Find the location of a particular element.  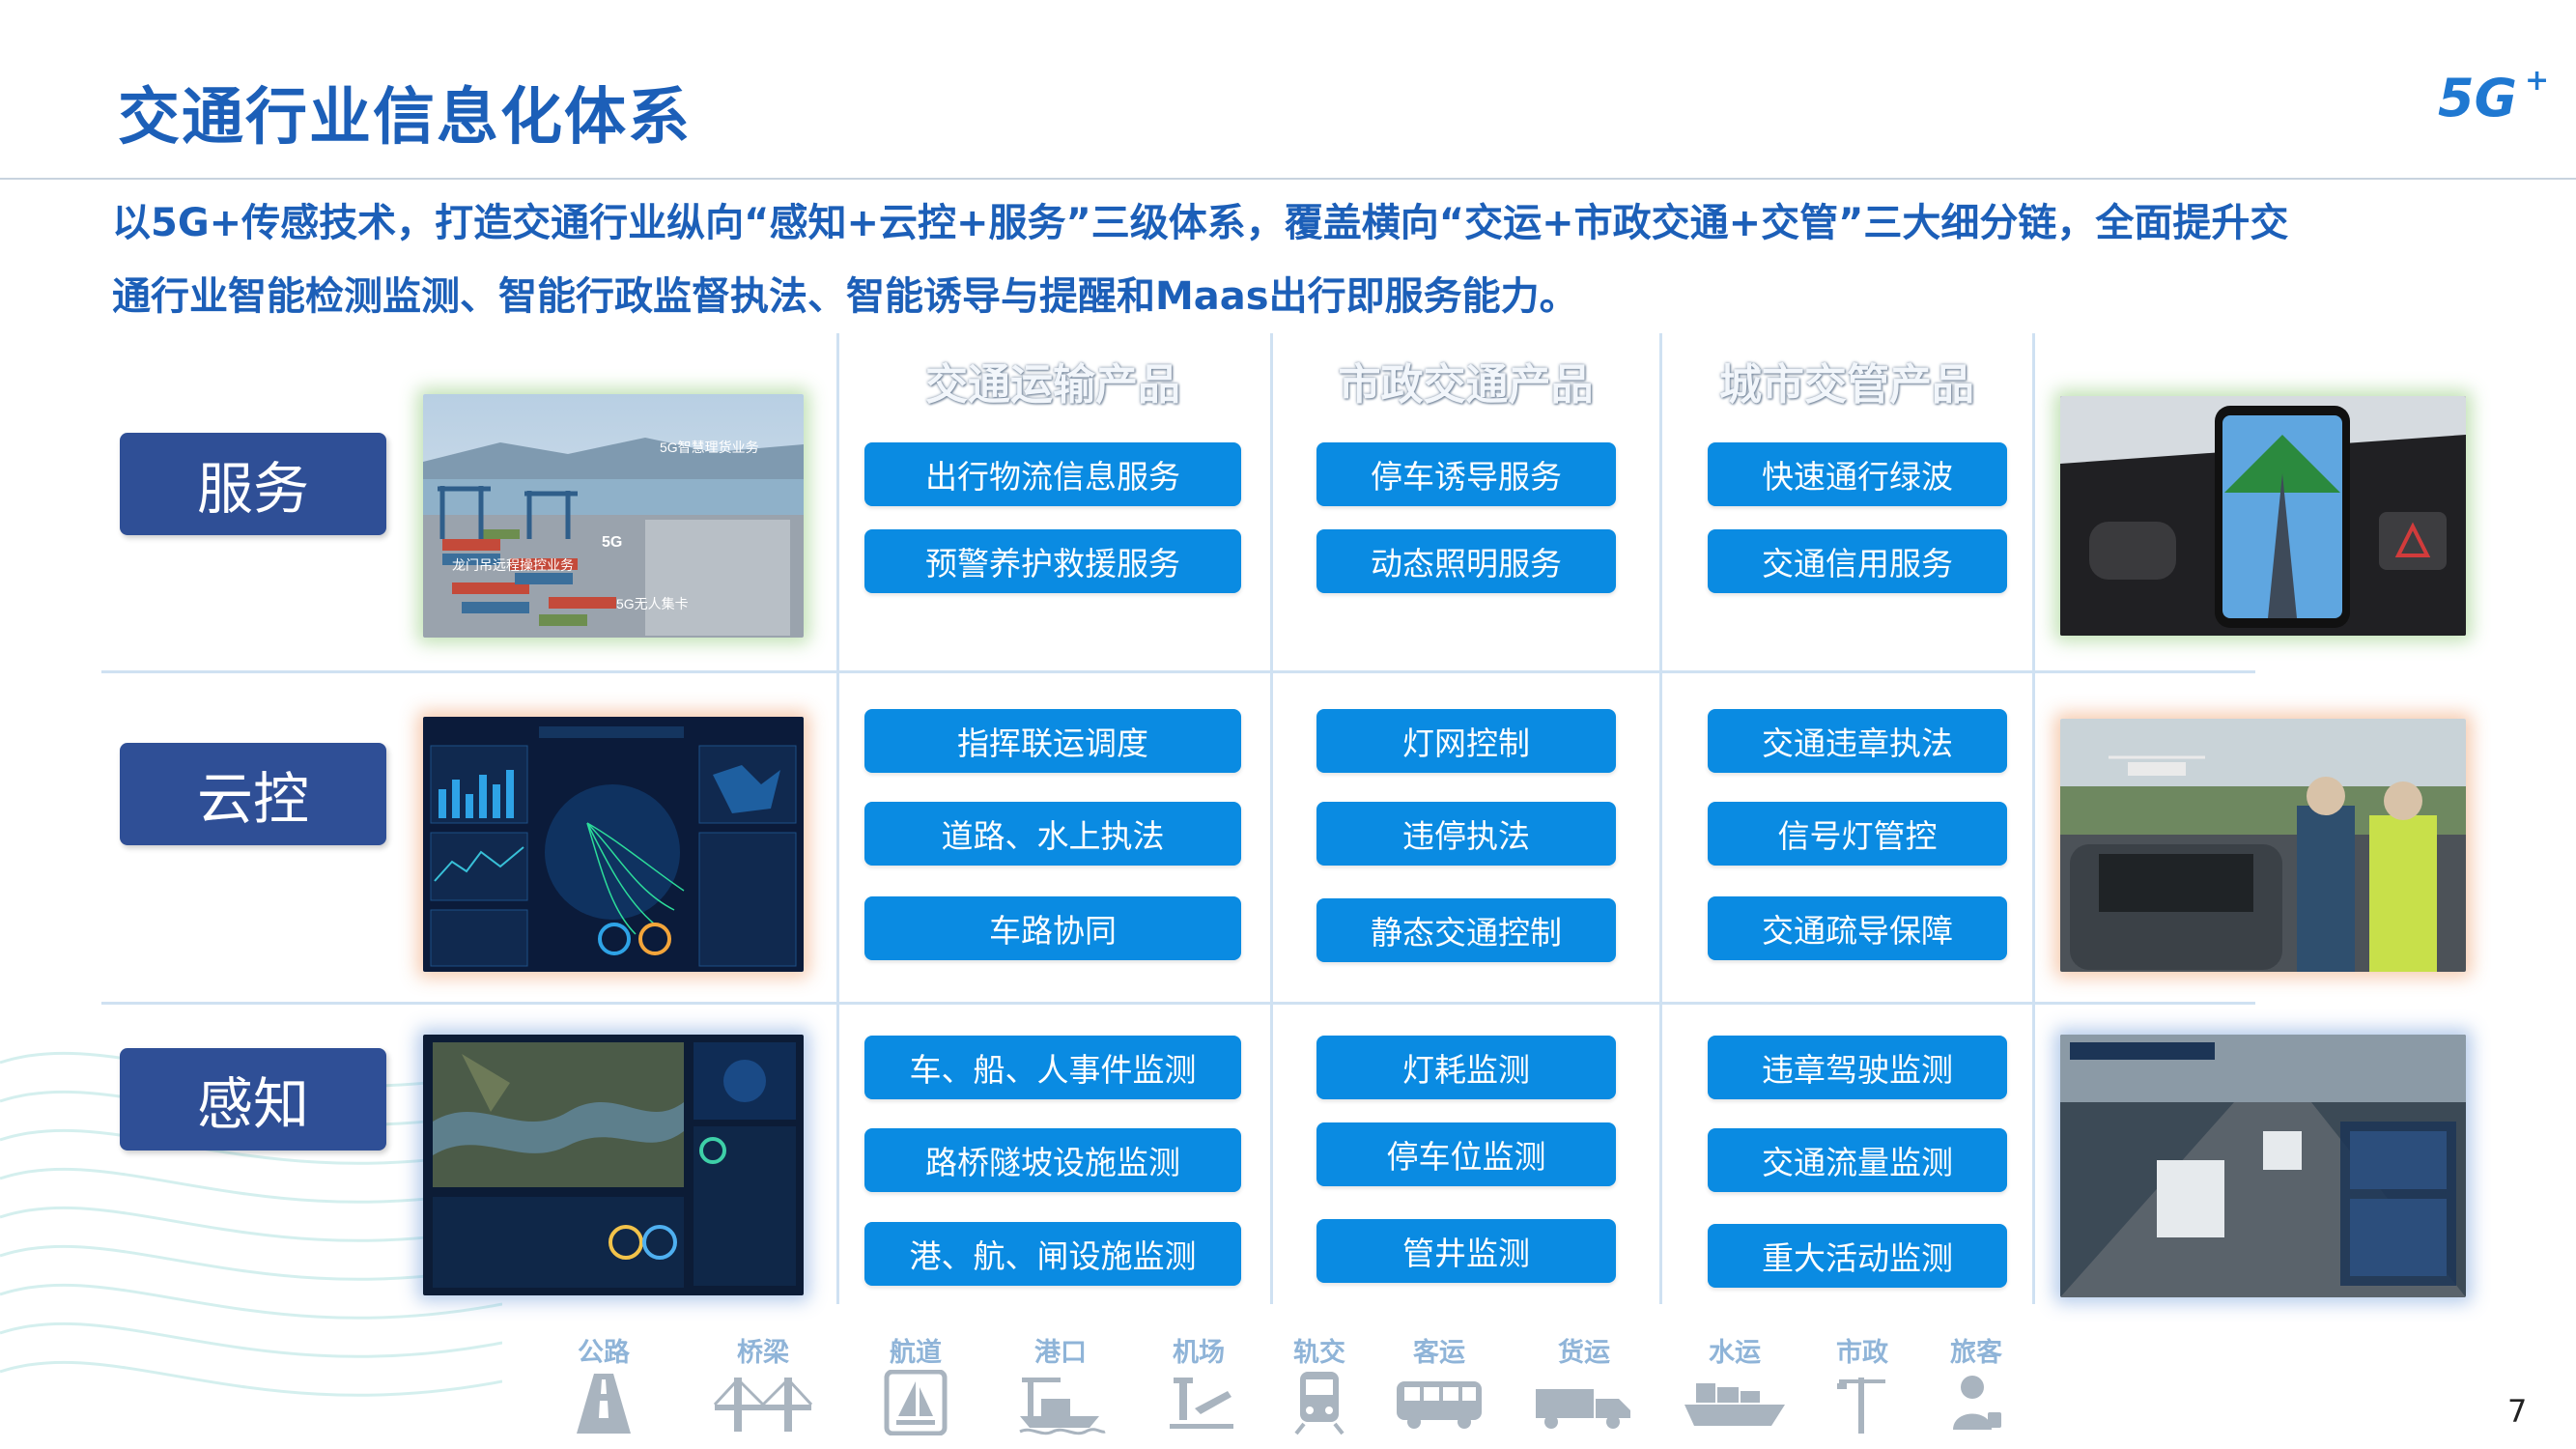

grid-line-v4 is located at coordinates (2033, 818).